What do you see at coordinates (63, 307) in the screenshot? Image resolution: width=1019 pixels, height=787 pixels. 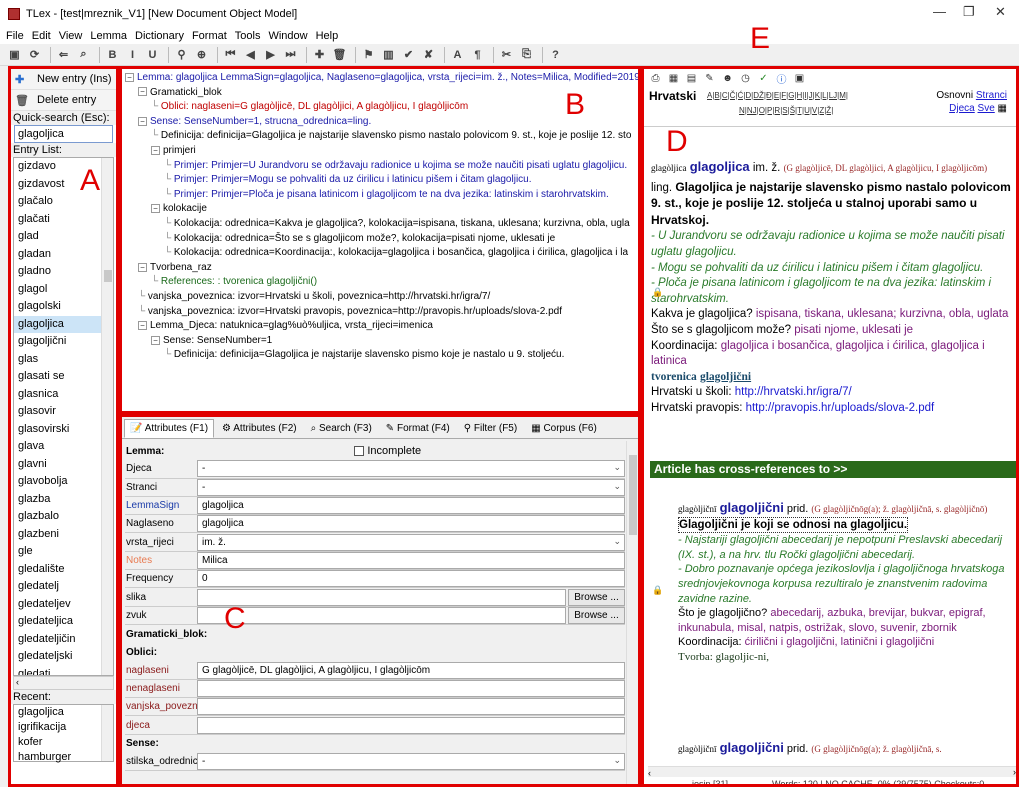 I see `entry-list-item: glagolski` at bounding box center [63, 307].